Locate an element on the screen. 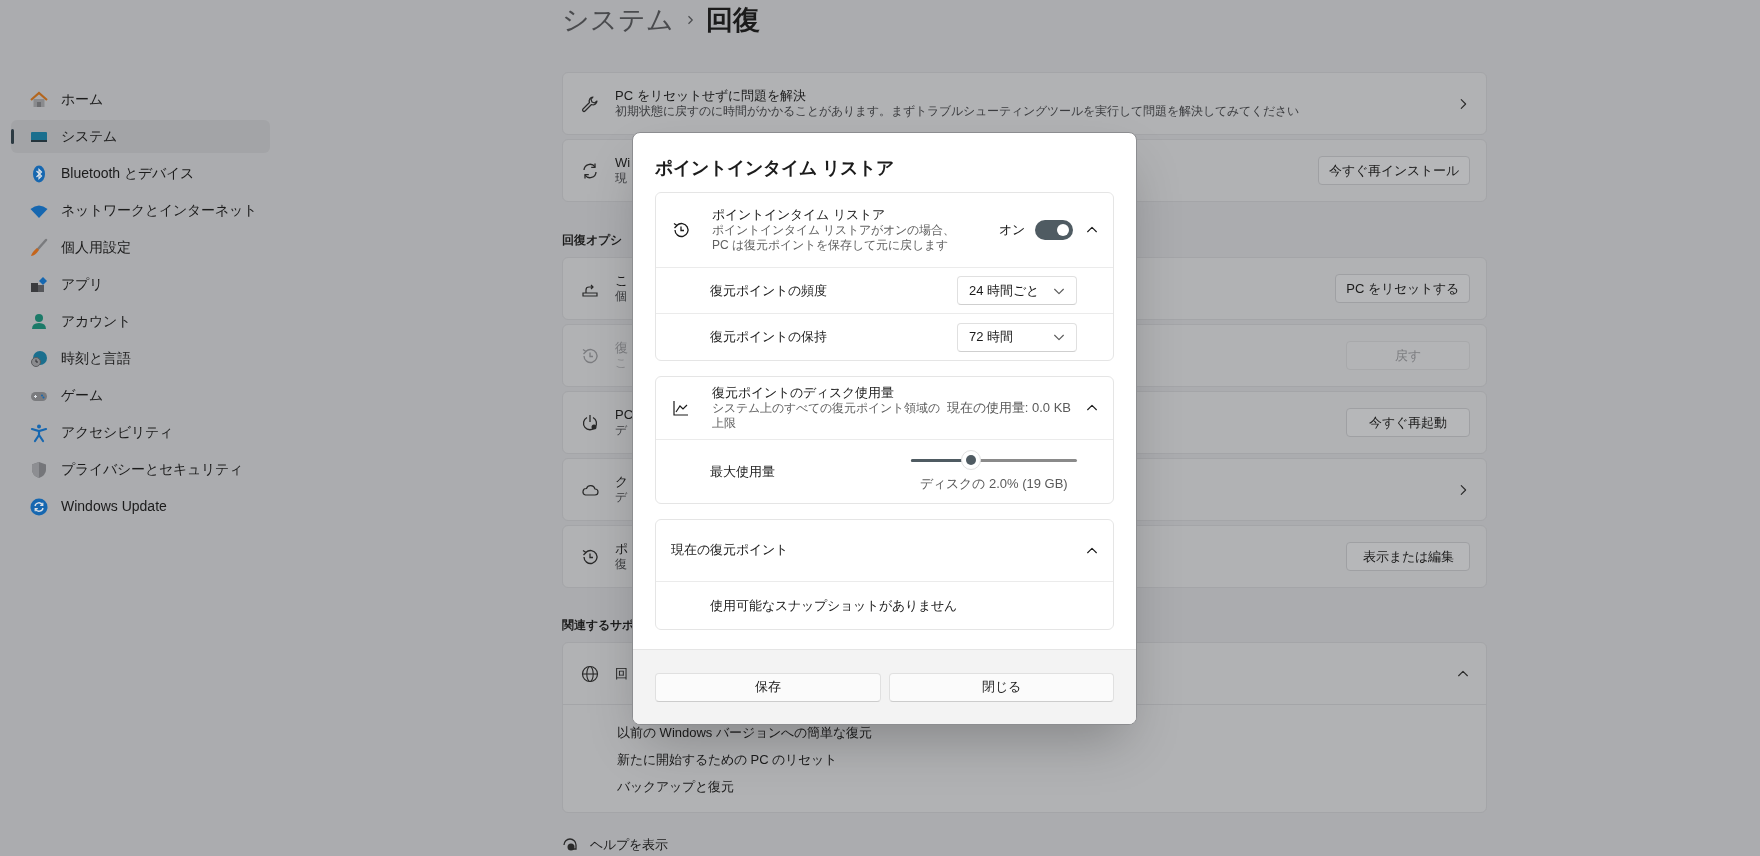  globe-clock-icon is located at coordinates (39, 358).